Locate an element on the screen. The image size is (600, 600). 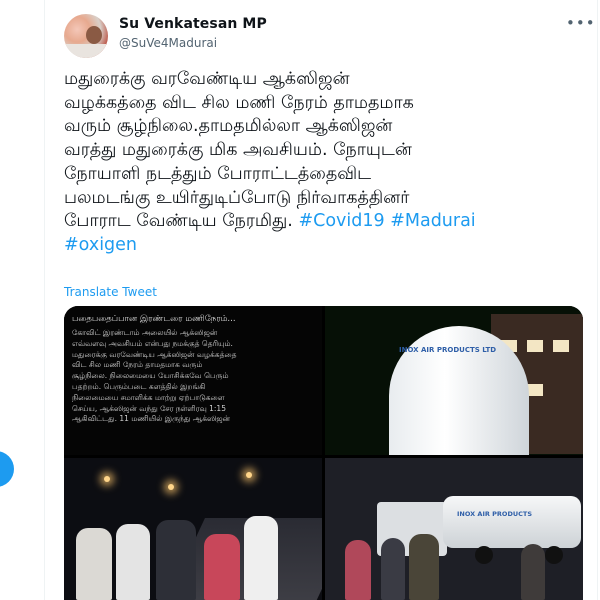
tweet-line: பலமடங்கு உயிர்துடிப்போடு நிர்வாகத்தினர் is located at coordinates (237, 197).